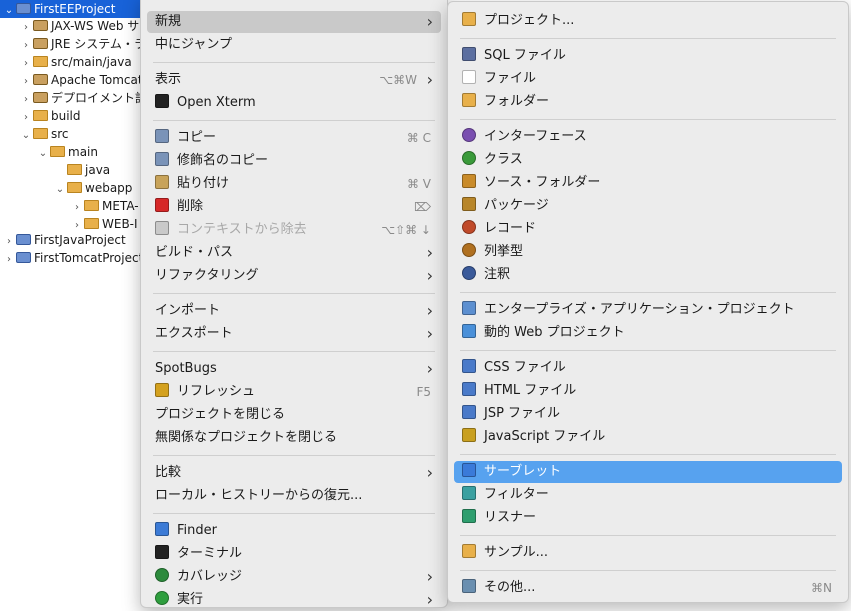 This screenshot has height=611, width=851. I want to click on tree-item: › Apache Tomcat, so click(71, 80).